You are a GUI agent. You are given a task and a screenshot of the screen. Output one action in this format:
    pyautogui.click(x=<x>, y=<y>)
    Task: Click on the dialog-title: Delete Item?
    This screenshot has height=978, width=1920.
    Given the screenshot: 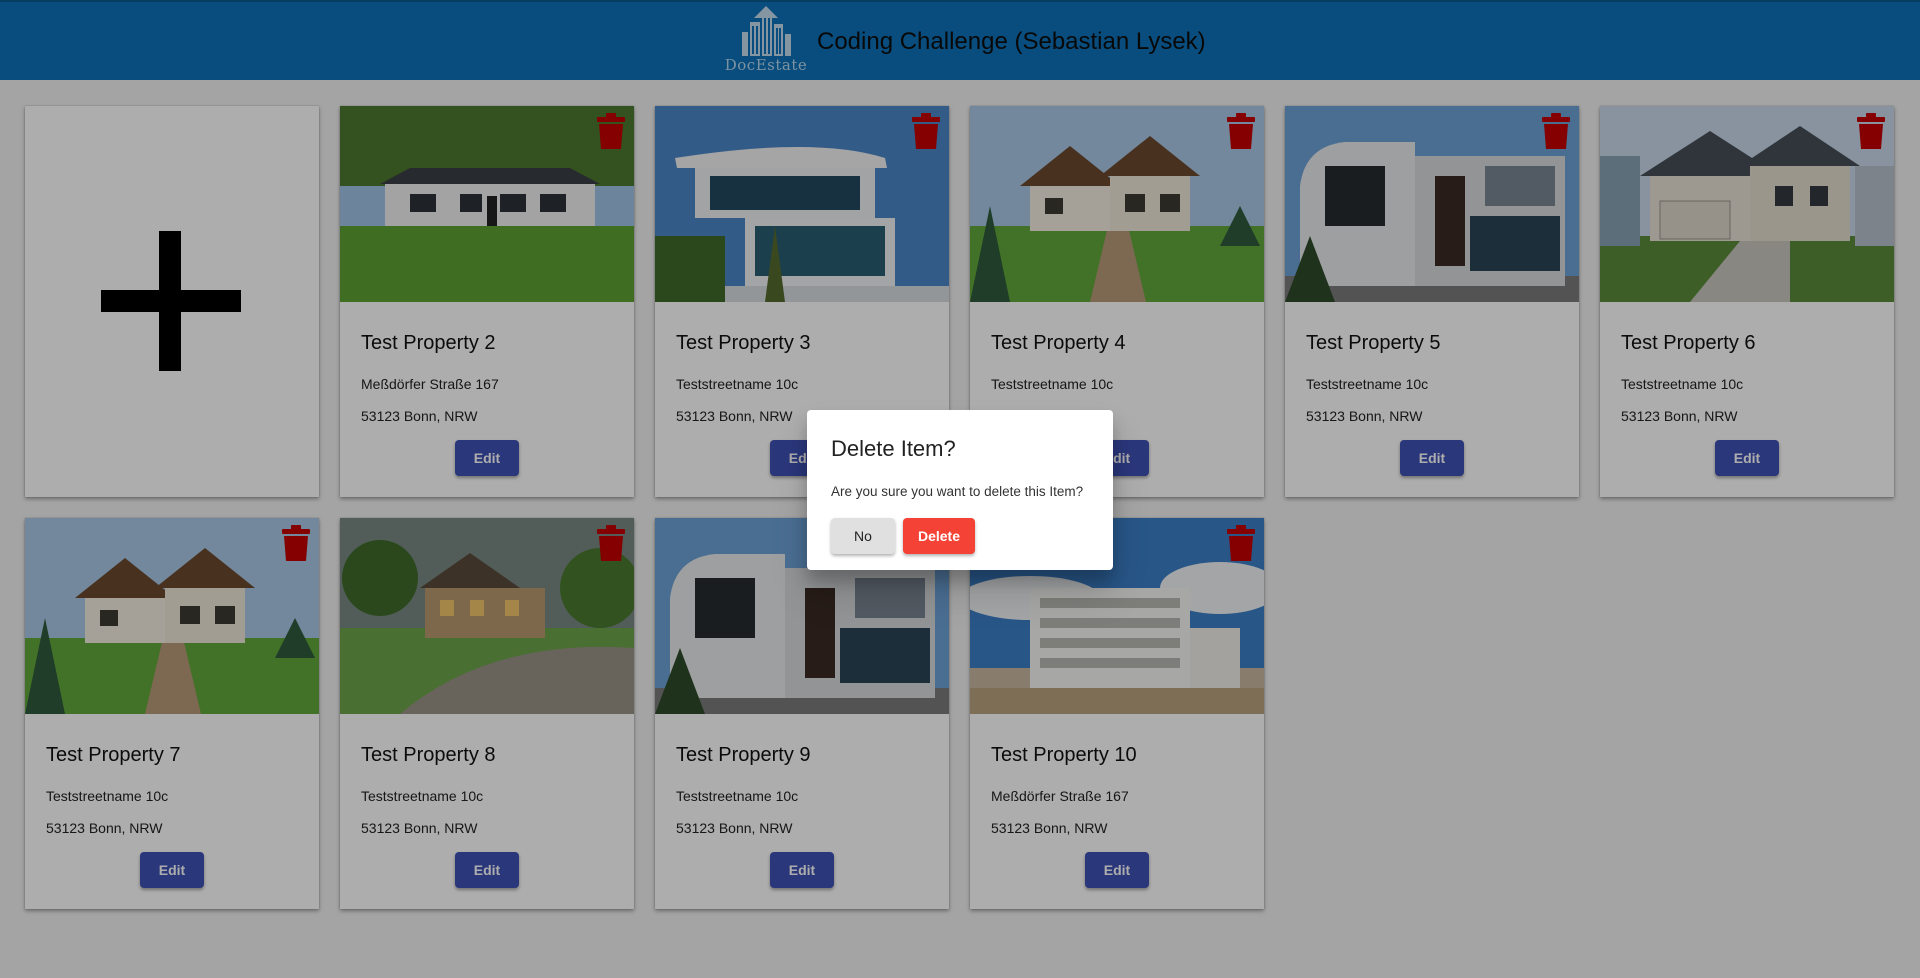 What is the action you would take?
    pyautogui.click(x=893, y=448)
    